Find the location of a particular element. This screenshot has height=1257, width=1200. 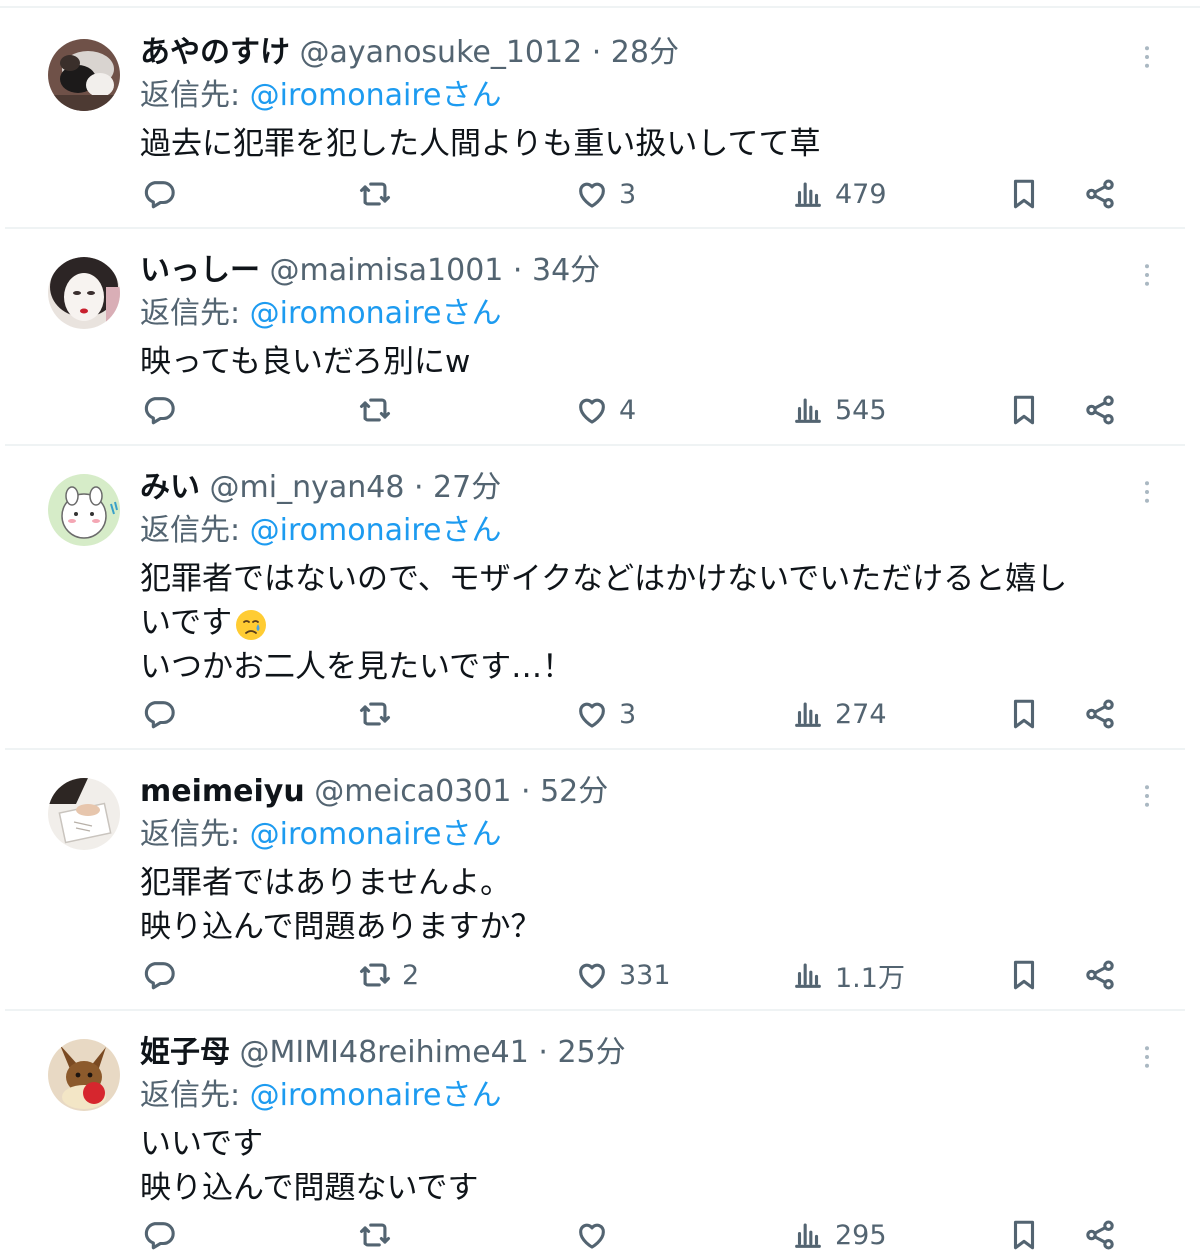

action-bar: 2 331 1.1万 is located at coordinates (600, 975).